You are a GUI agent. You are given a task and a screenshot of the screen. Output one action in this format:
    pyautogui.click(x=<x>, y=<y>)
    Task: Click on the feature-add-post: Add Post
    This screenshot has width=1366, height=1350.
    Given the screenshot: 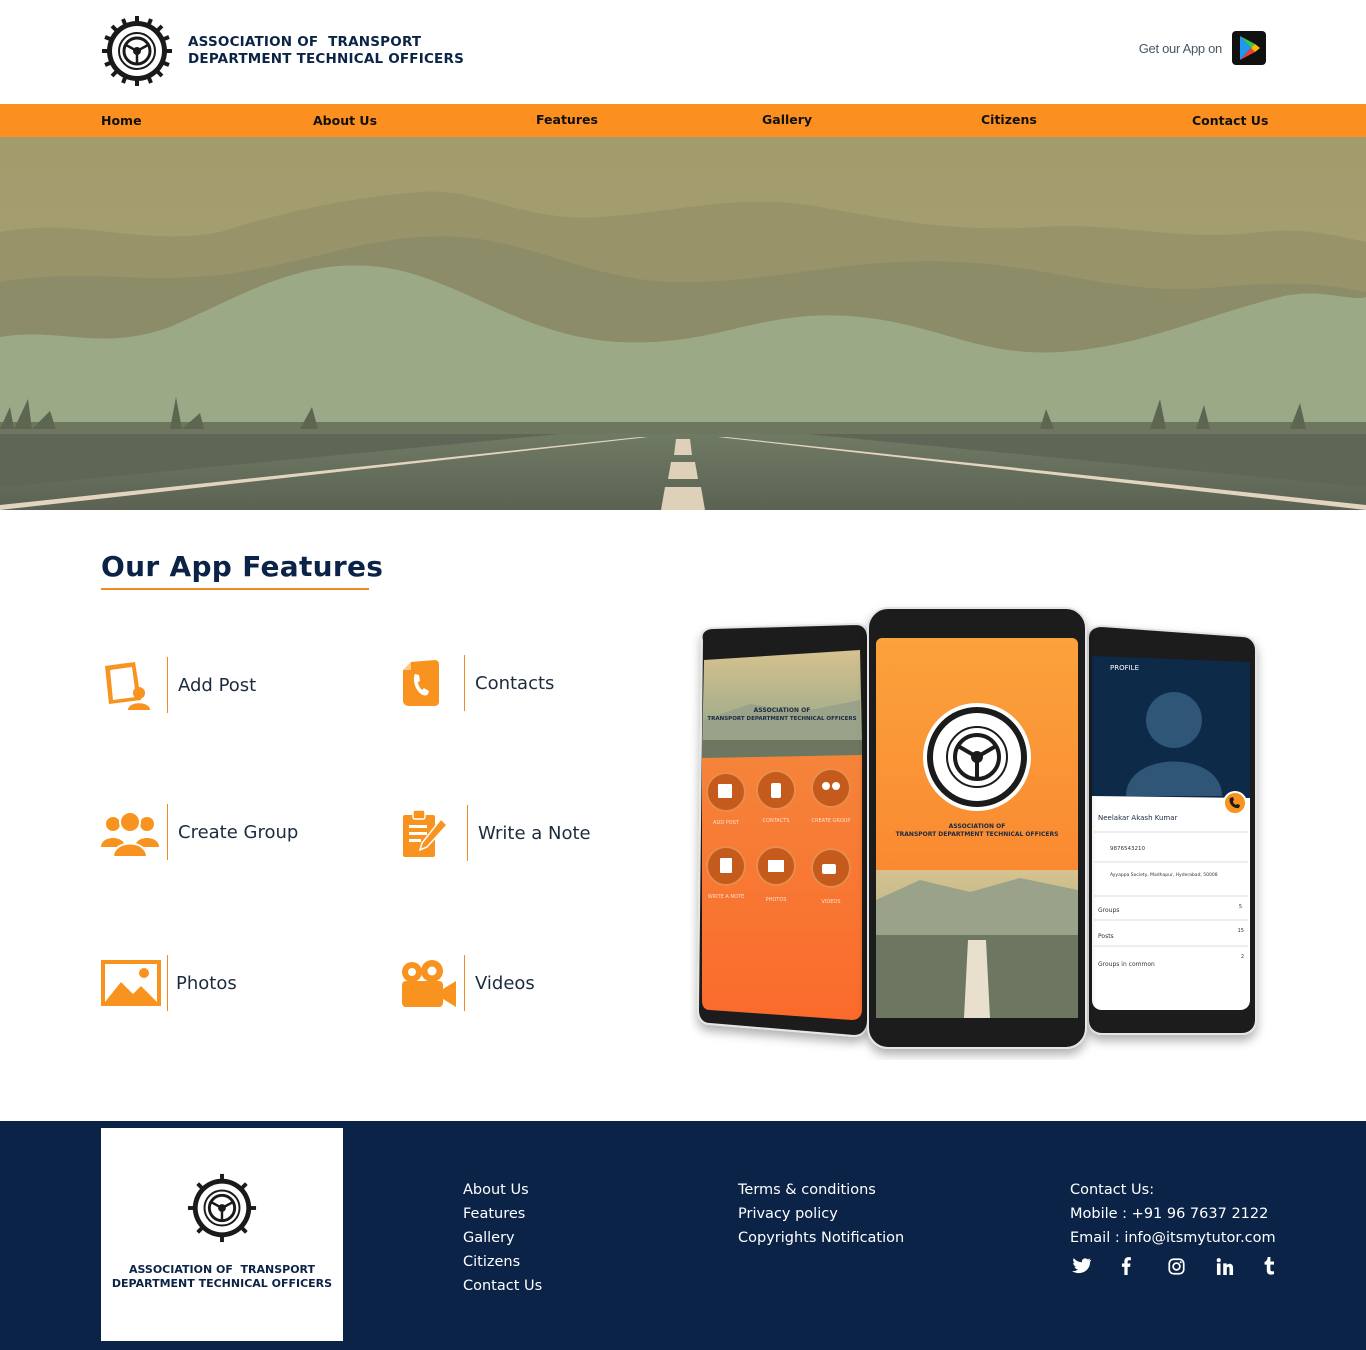 What is the action you would take?
    pyautogui.click(x=178, y=685)
    